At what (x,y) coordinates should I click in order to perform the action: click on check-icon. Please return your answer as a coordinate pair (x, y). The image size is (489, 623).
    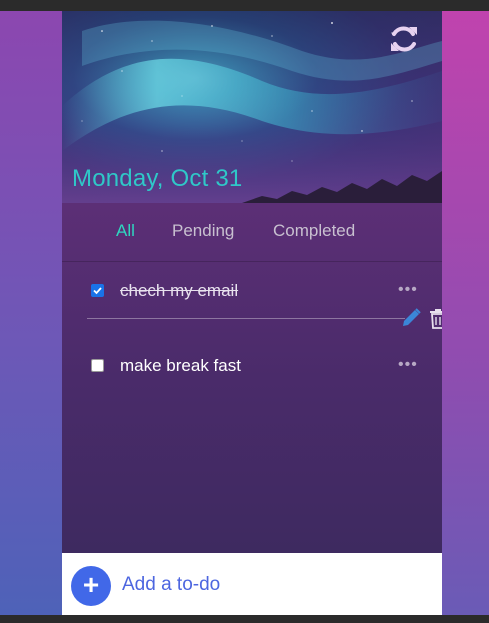
    Looking at the image, I should click on (97, 291).